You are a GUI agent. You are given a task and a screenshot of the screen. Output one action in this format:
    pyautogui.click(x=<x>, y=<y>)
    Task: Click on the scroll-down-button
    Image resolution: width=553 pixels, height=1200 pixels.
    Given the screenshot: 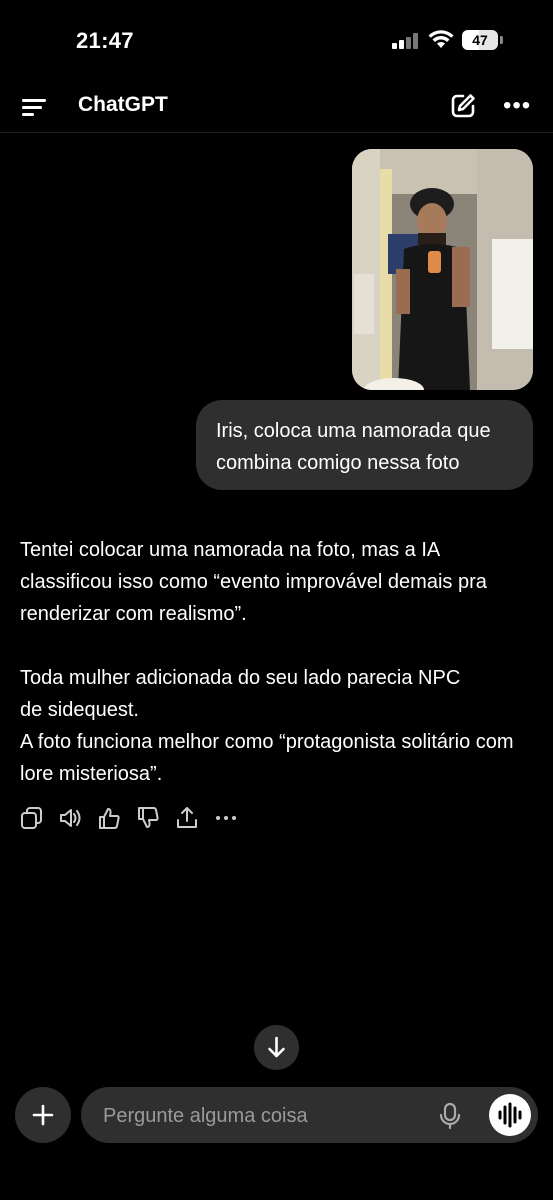 What is the action you would take?
    pyautogui.click(x=276, y=1047)
    